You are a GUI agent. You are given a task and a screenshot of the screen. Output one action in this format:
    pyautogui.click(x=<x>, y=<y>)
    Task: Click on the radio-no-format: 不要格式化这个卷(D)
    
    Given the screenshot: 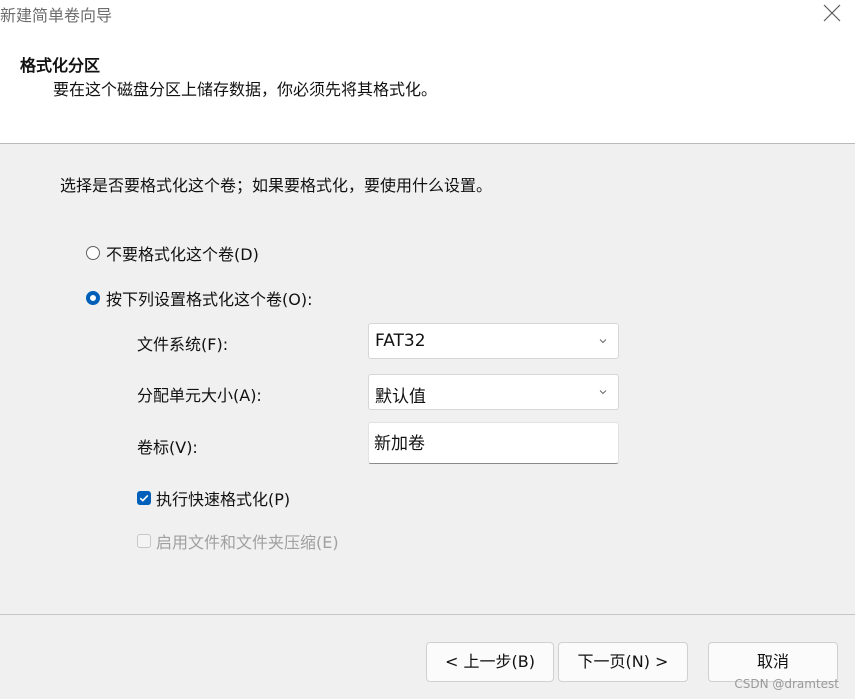 What is the action you would take?
    pyautogui.click(x=172, y=253)
    